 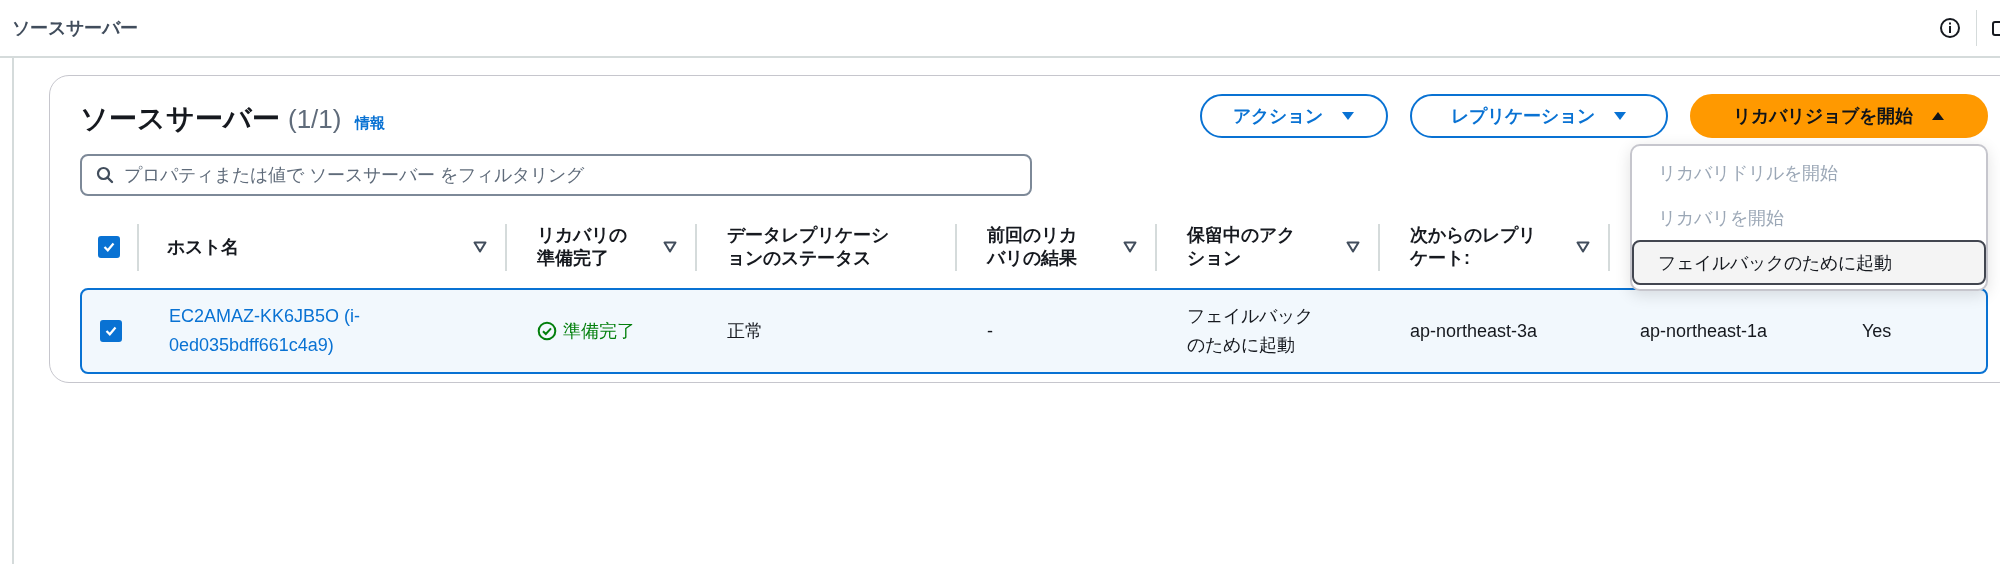 I want to click on menu-item: フェイルバックのために起動, so click(x=1809, y=262).